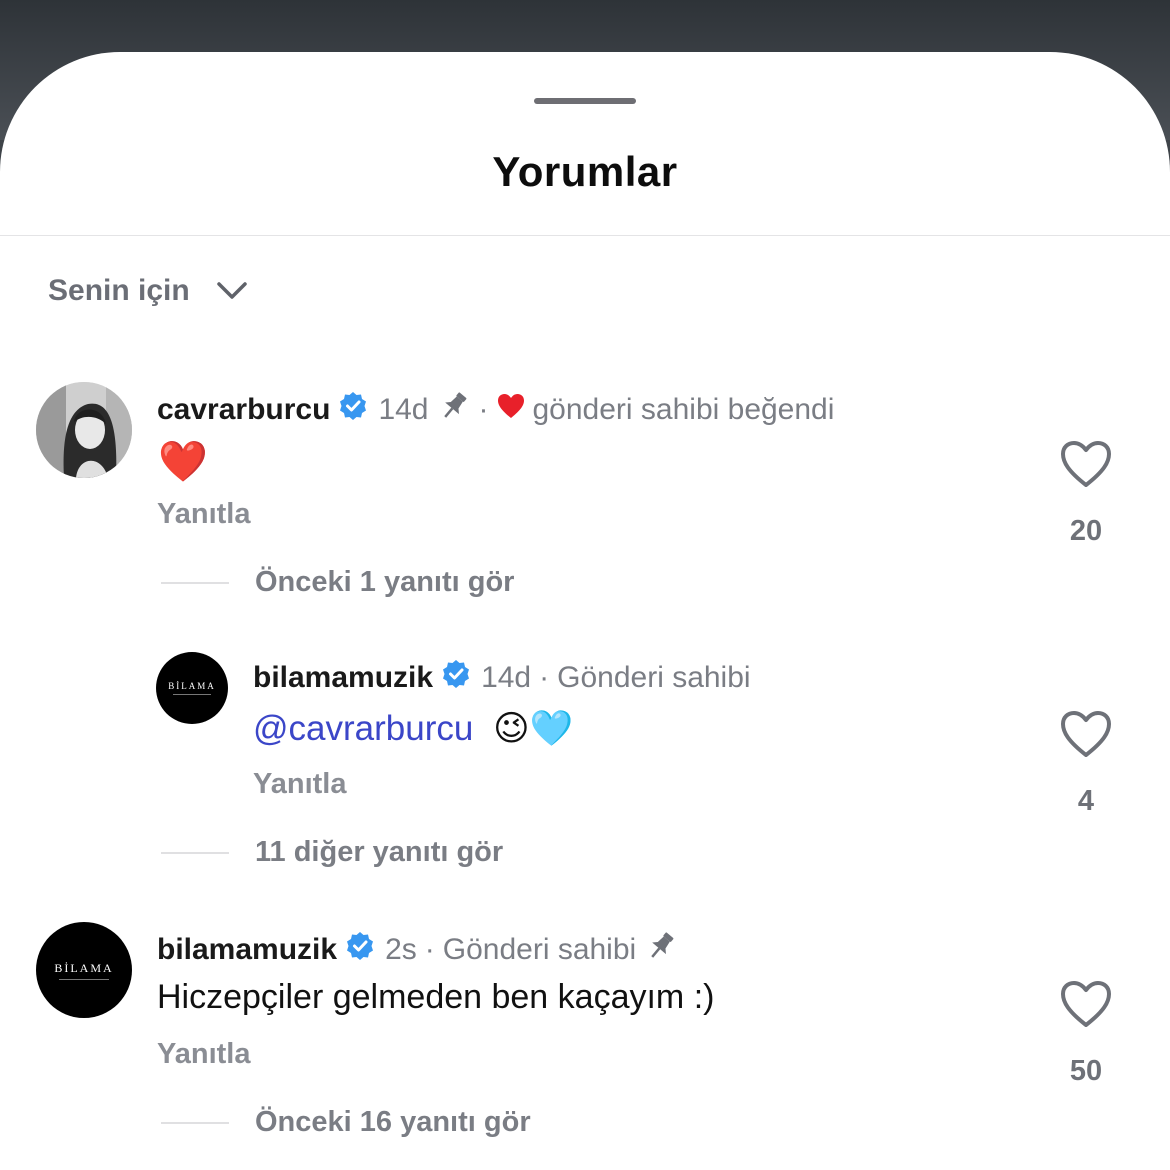 This screenshot has height=1170, width=1170. Describe the element at coordinates (533, 728) in the screenshot. I see `comment-emojis: 😉🩵` at that location.